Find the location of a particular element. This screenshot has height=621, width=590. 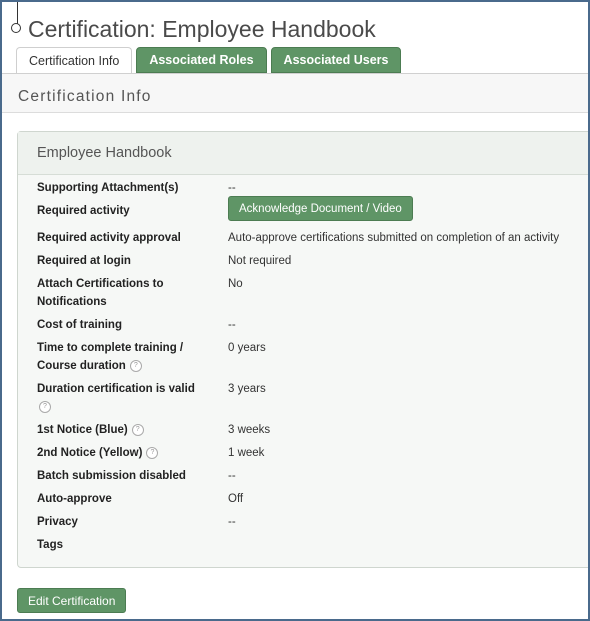

field-label-line: Attach Certifications to is located at coordinates (100, 284).